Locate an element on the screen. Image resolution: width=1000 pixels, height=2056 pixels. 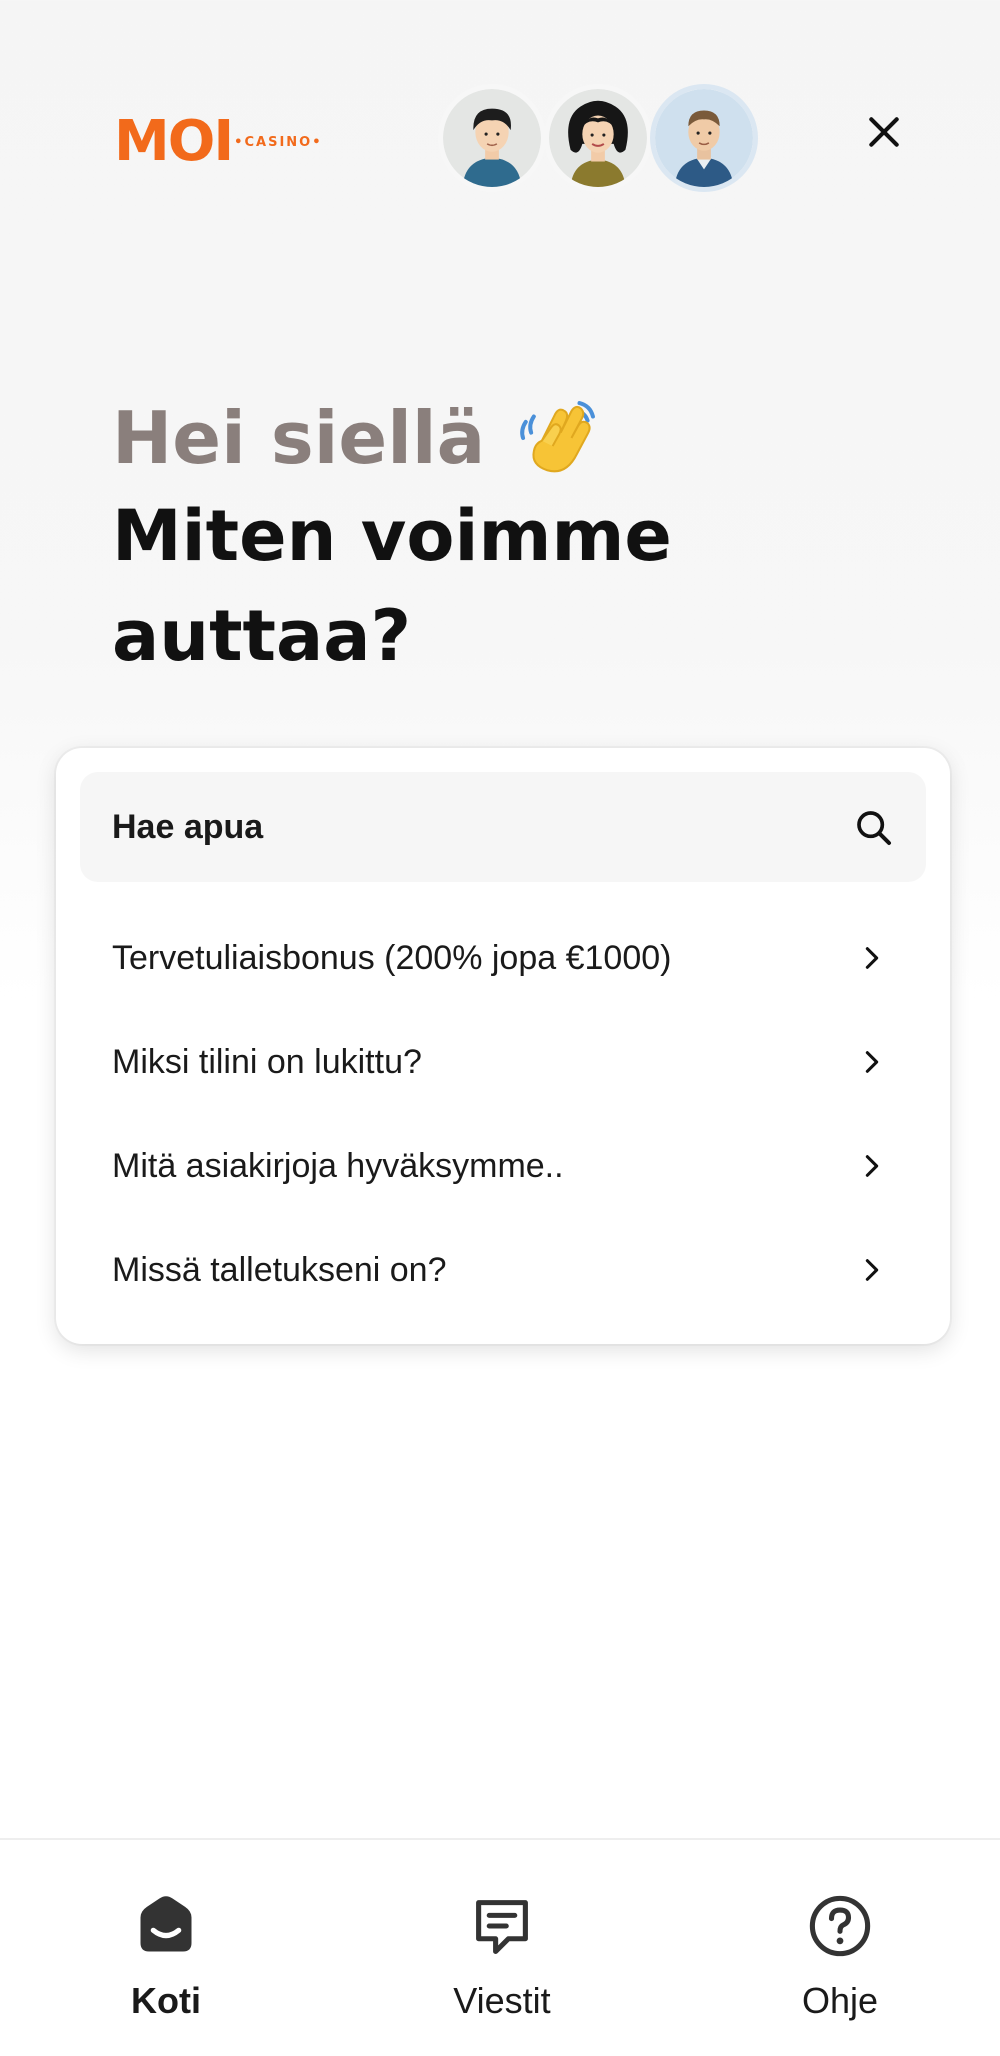
list-item-label: Mitä asiakirjoja hyväksymme.. is located at coordinates (338, 1166).